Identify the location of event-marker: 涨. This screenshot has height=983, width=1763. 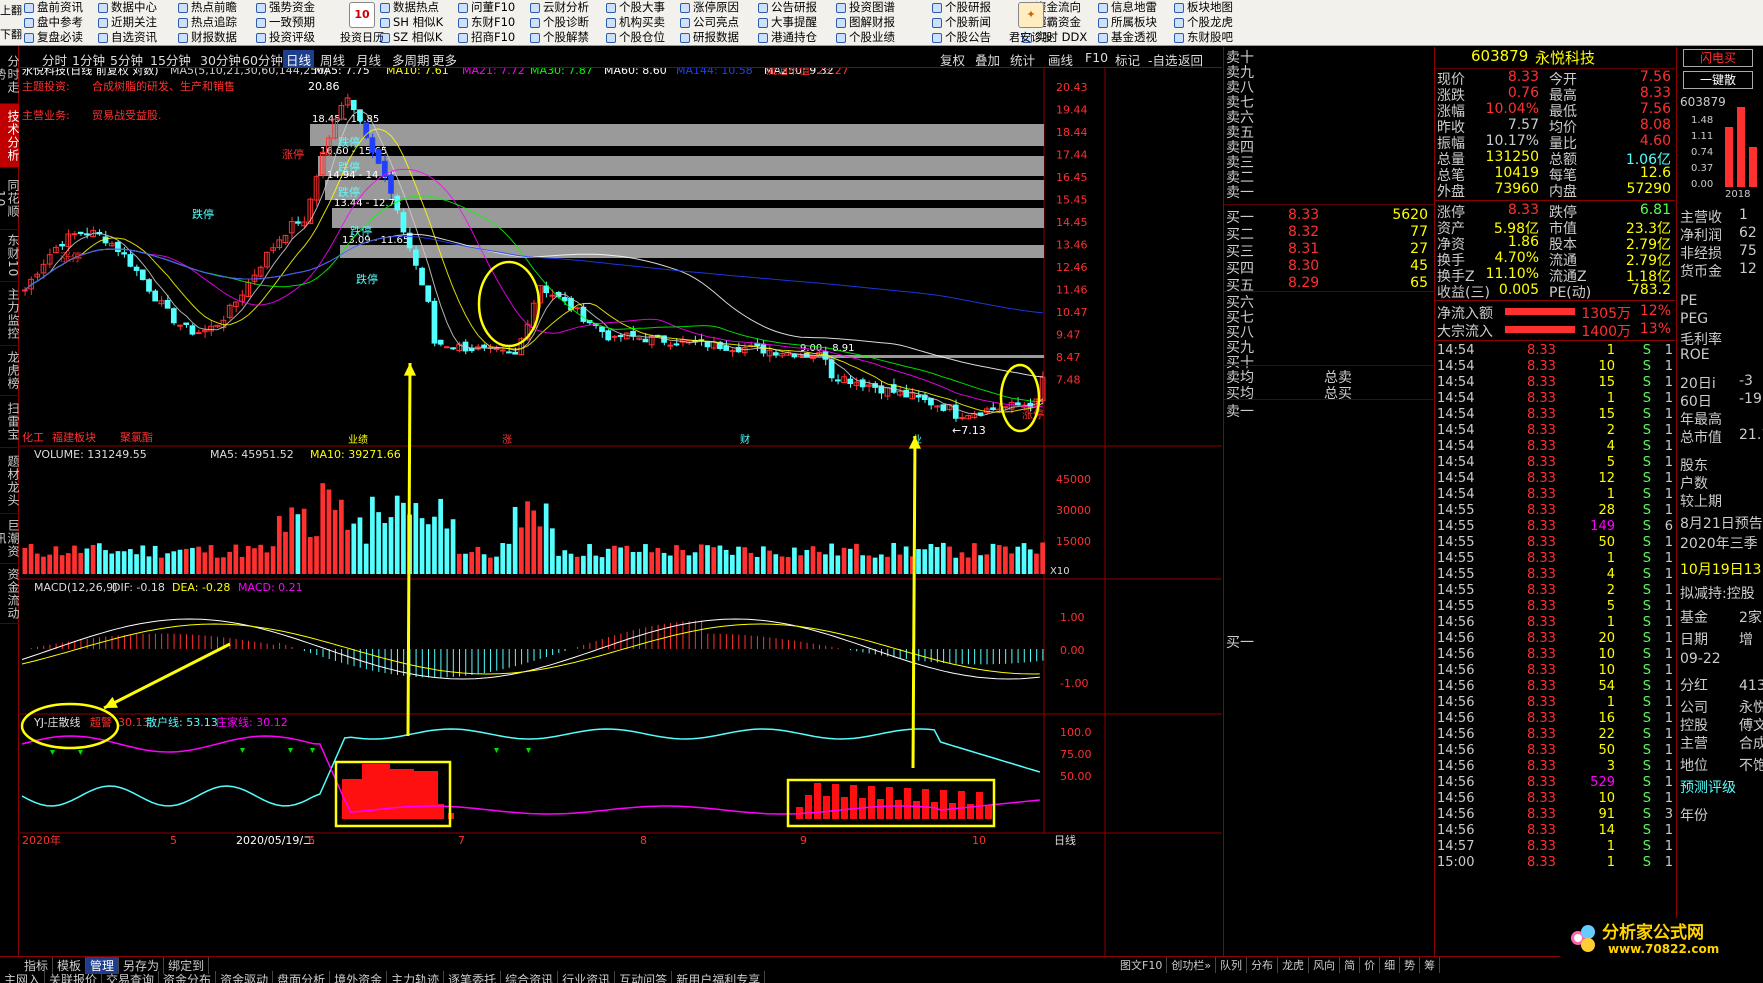
(507, 440).